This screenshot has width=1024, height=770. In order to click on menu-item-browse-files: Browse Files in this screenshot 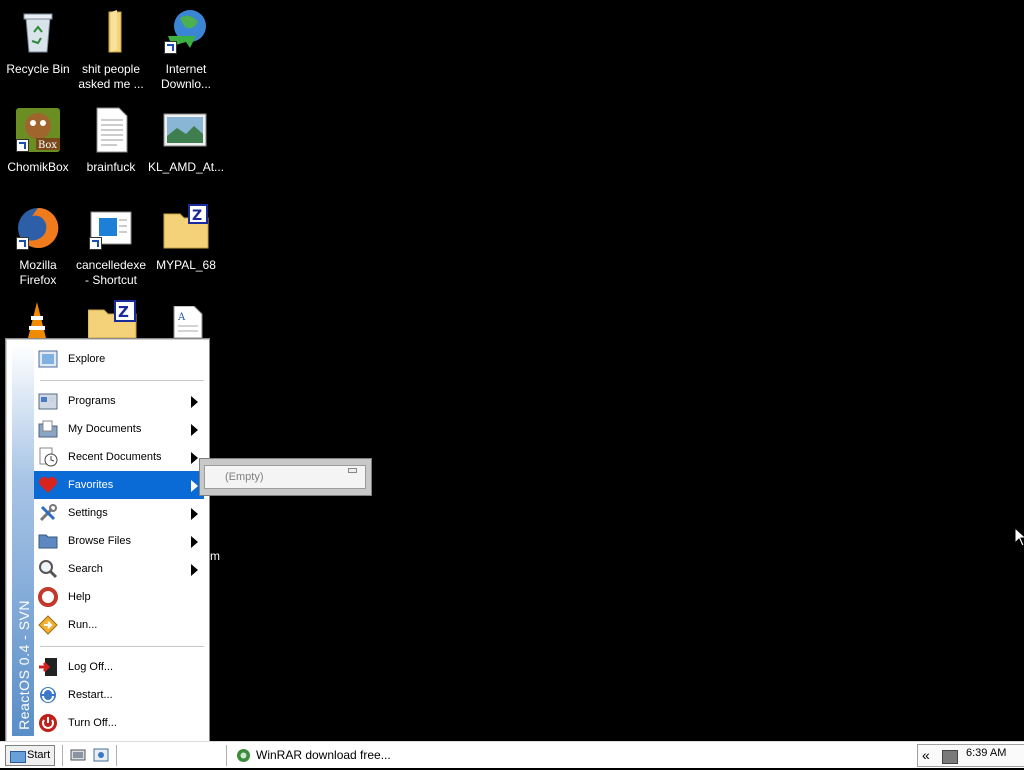, I will do `click(119, 541)`.